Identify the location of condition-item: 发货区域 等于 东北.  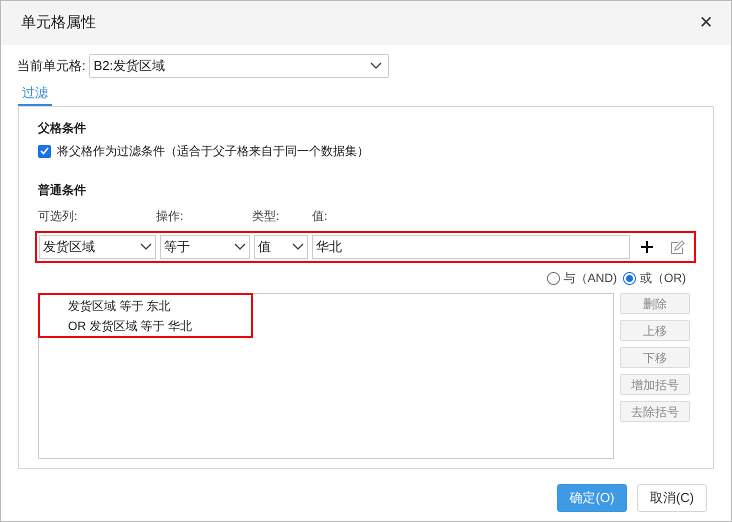
(340, 306).